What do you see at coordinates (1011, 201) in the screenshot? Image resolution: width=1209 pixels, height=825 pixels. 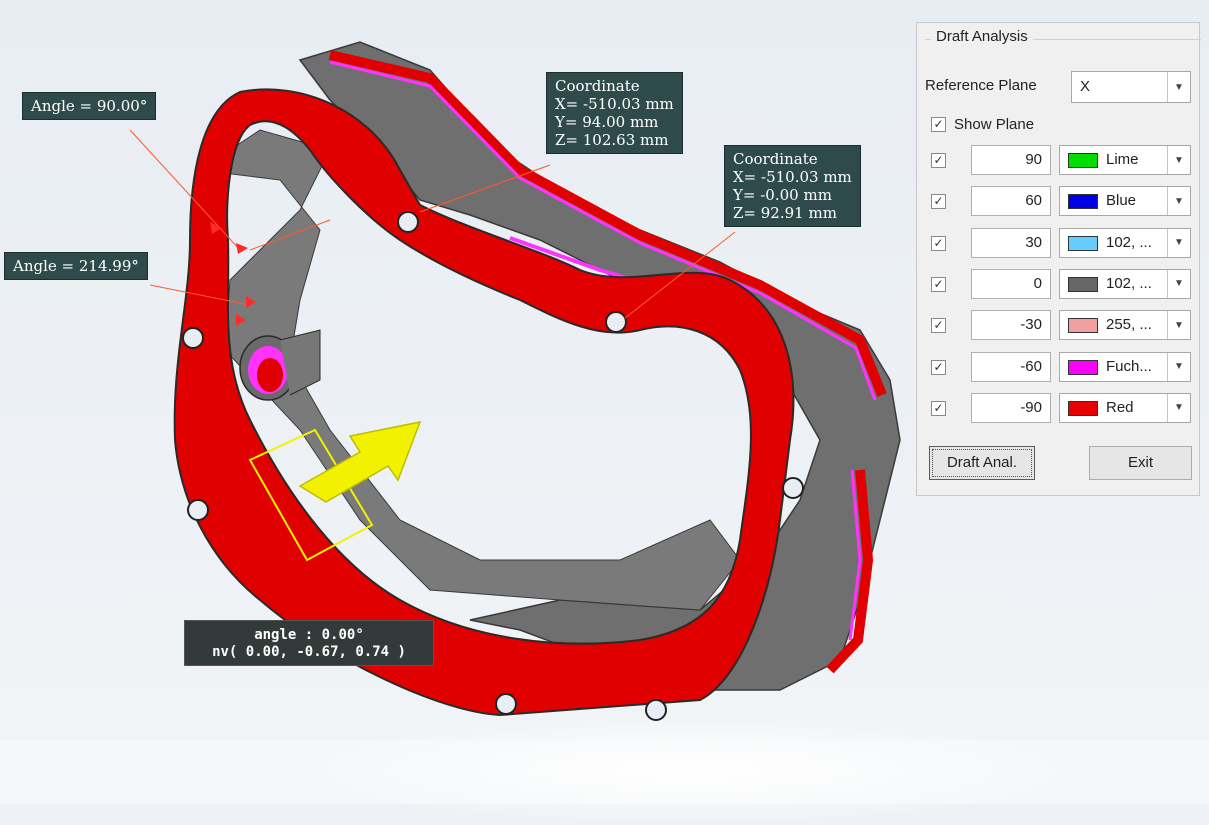 I see `draft-angle-input: 60` at bounding box center [1011, 201].